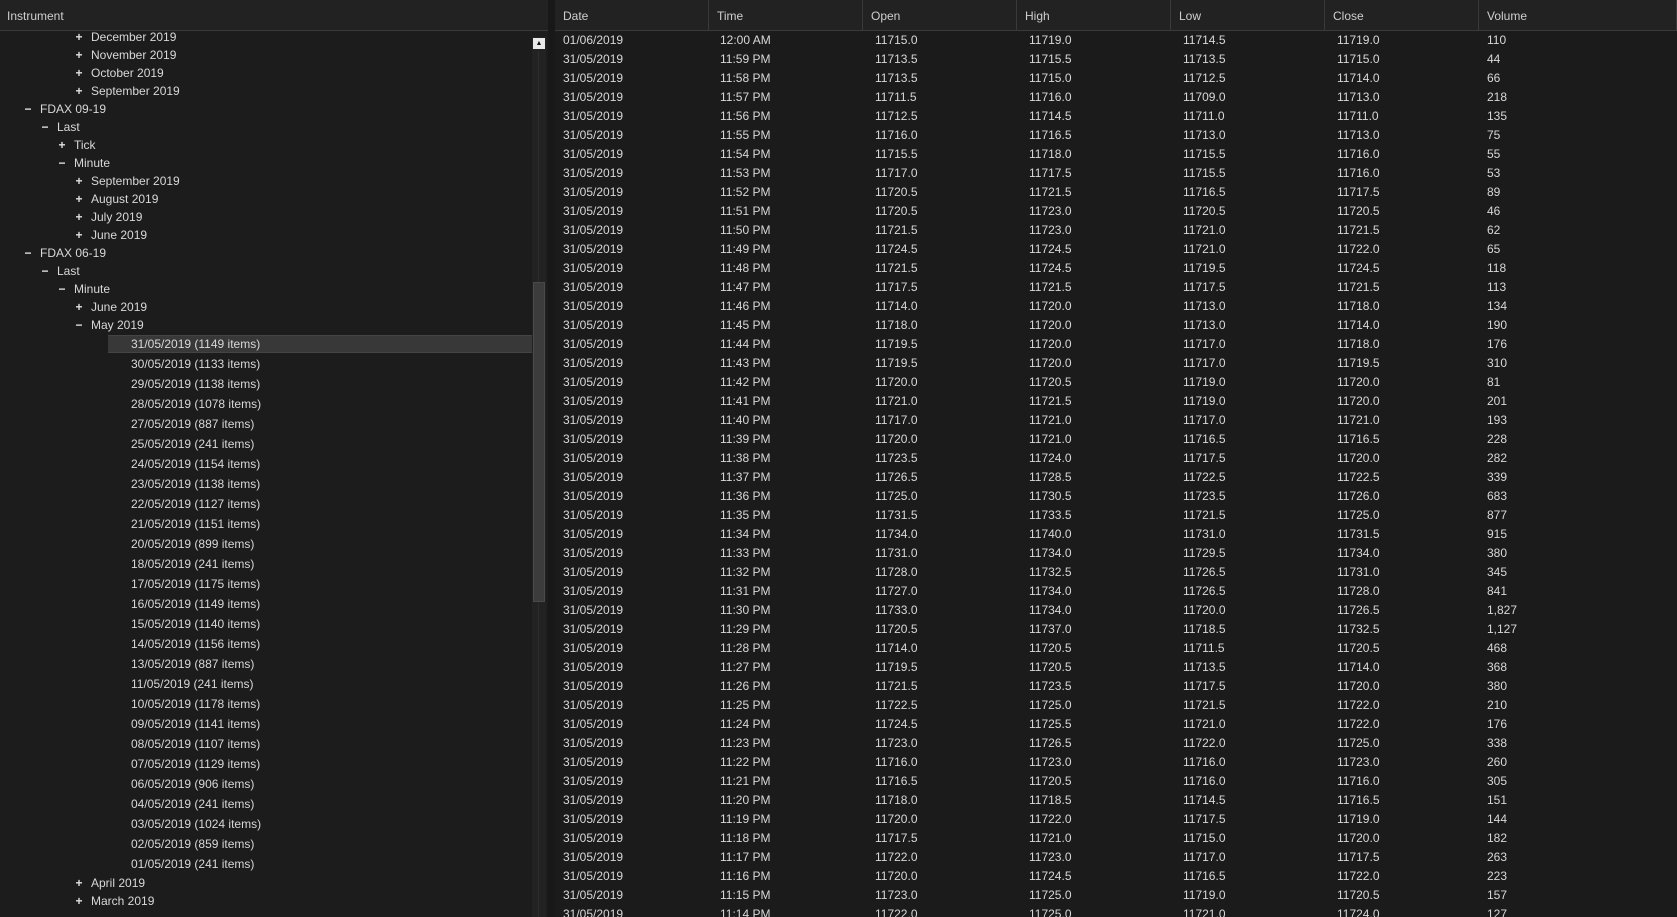 This screenshot has height=917, width=1677. What do you see at coordinates (266, 217) in the screenshot?
I see `tree-node: + July 2019` at bounding box center [266, 217].